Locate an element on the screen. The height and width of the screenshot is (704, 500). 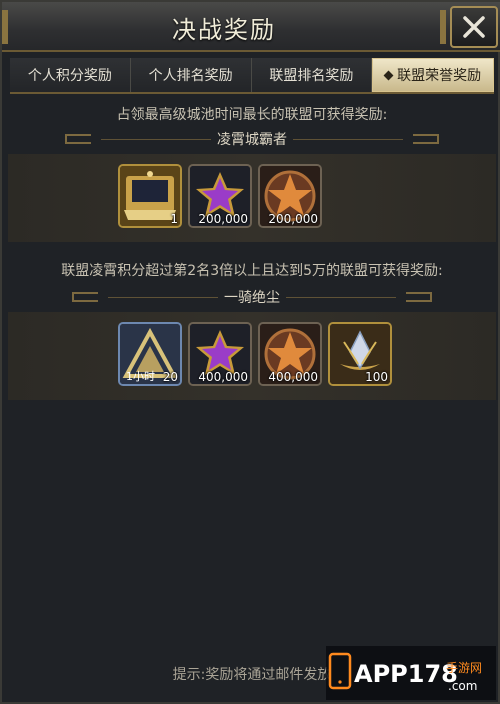
section-2-description: 联盟凌霄积分超过第2名3倍以上且达到5万的联盟可获得奖励: is located at coordinates (252, 271).